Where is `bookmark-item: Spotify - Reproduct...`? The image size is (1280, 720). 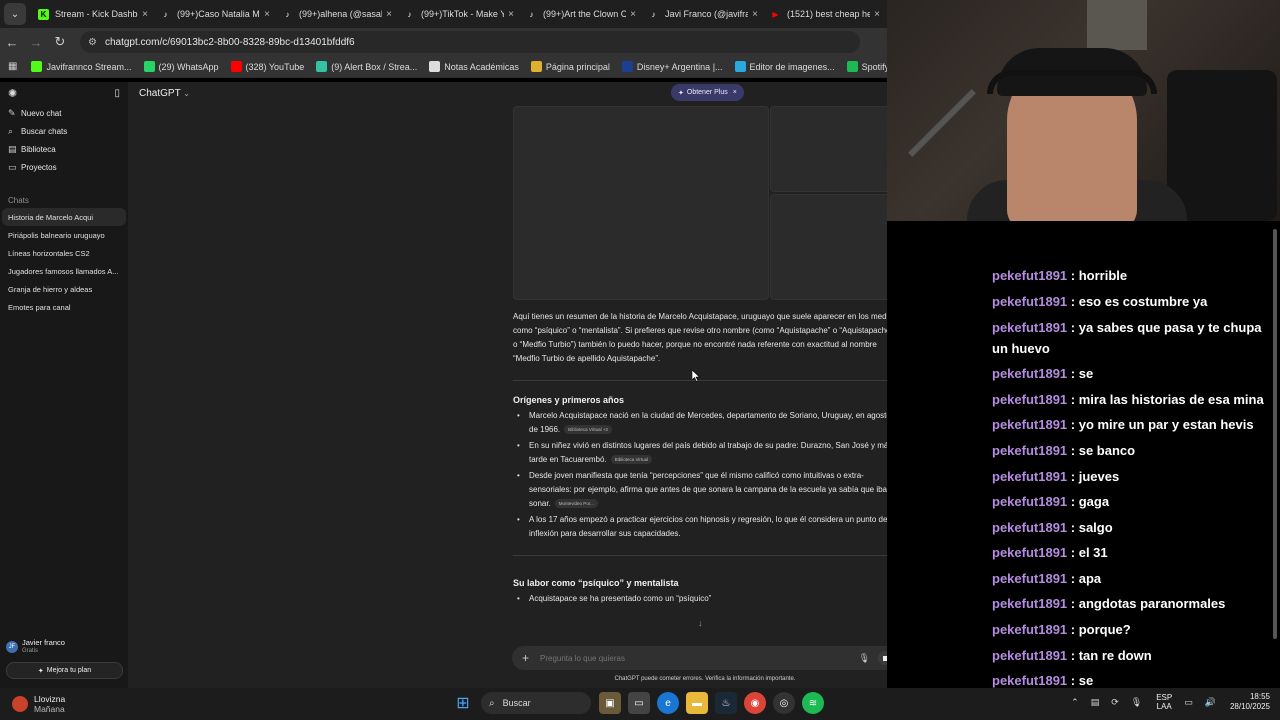 bookmark-item: Spotify - Reproduct... is located at coordinates (866, 66).